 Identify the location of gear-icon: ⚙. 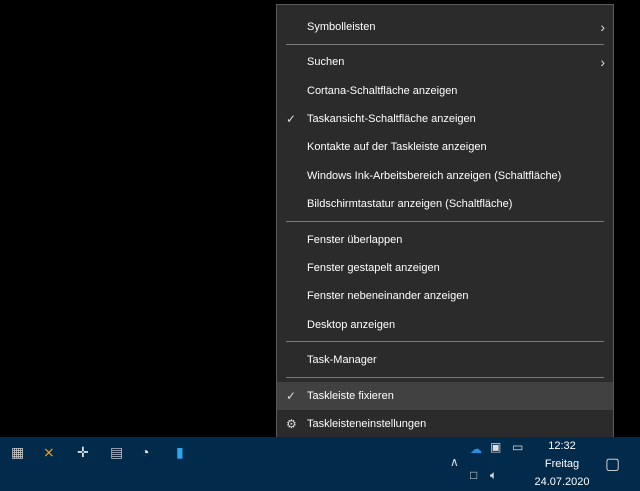
(291, 424).